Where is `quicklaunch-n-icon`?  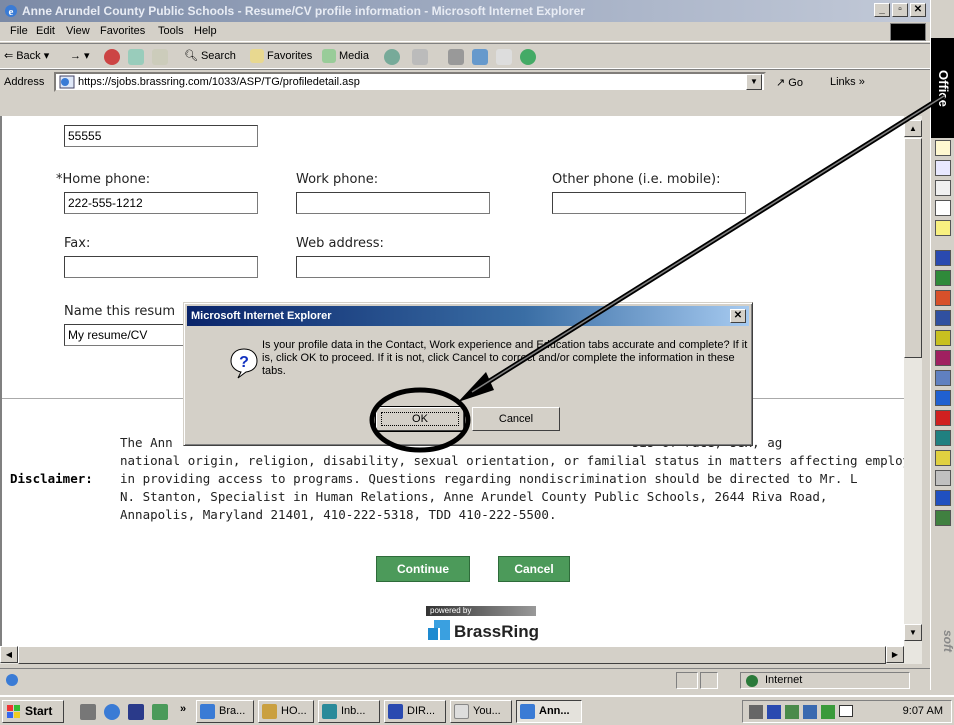
quicklaunch-n-icon is located at coordinates (136, 712).